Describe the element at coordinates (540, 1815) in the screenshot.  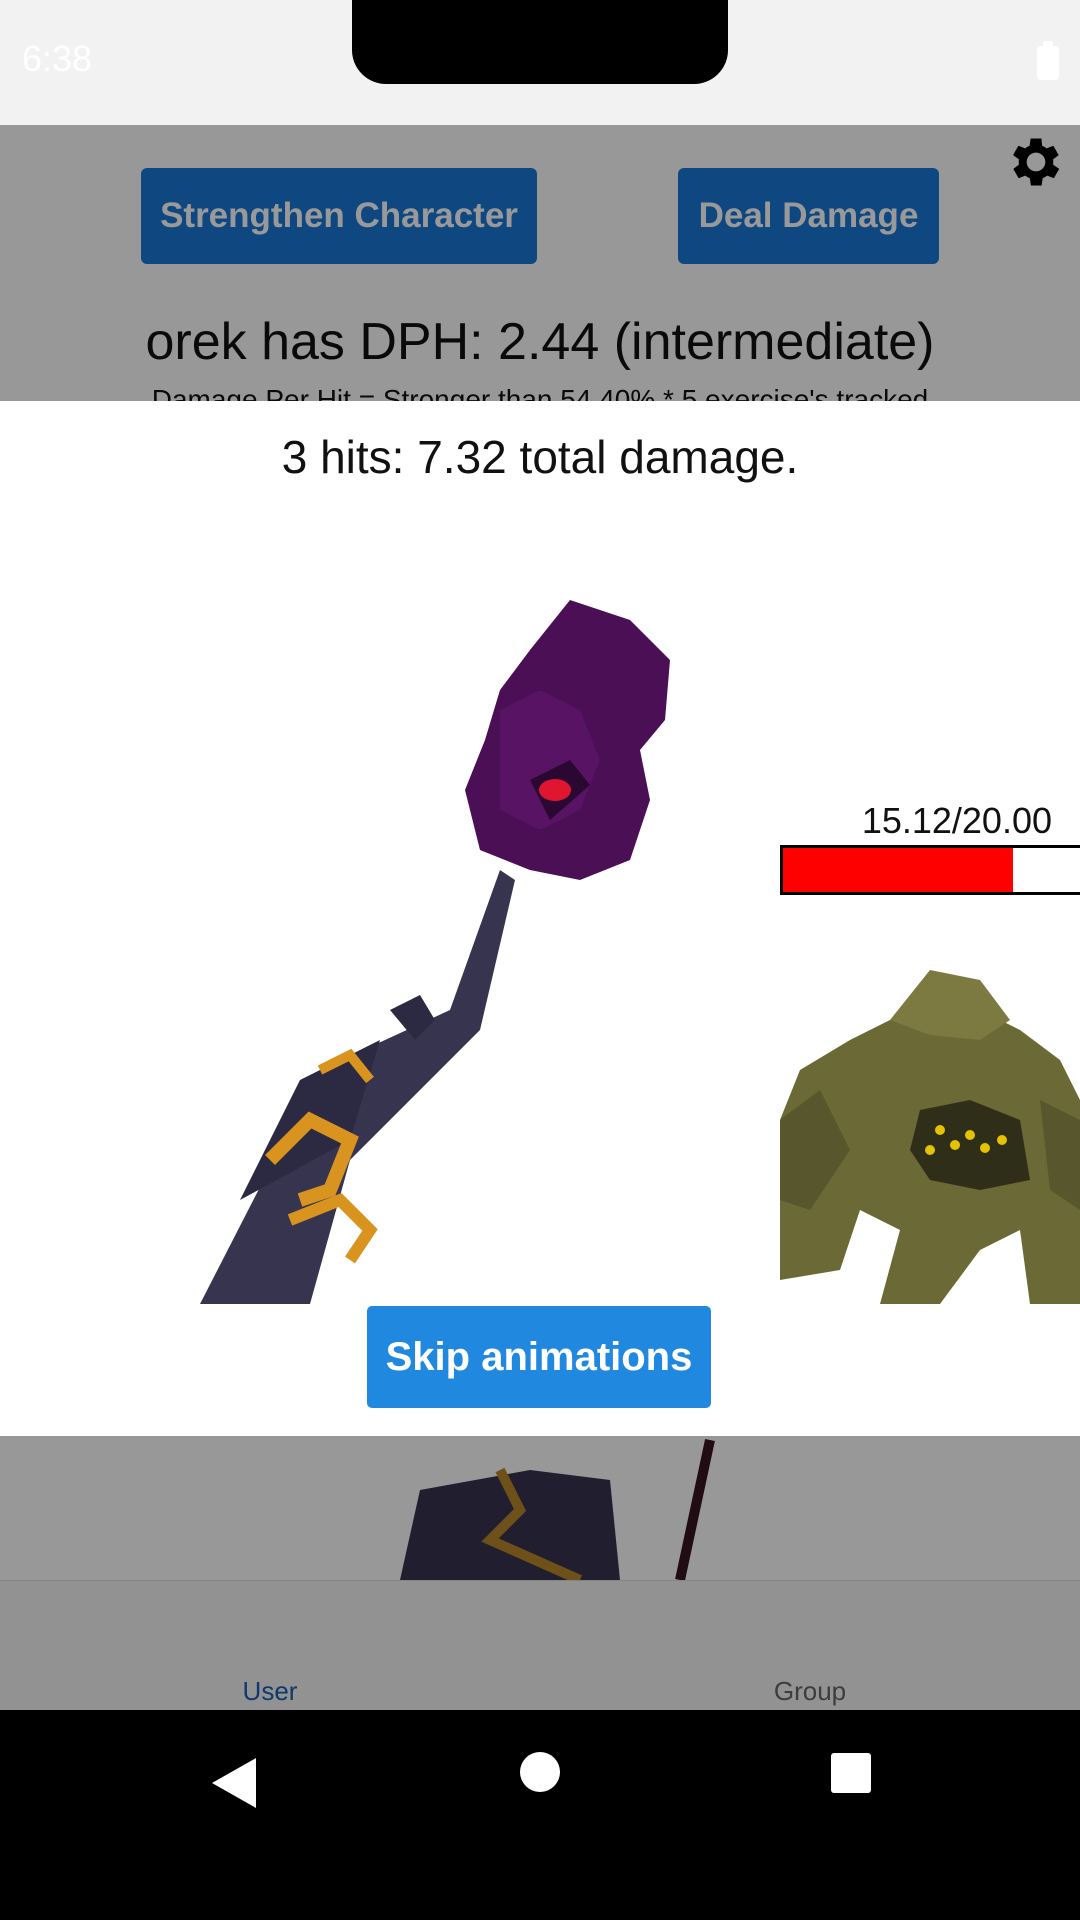
I see `system-navigation-bar` at that location.